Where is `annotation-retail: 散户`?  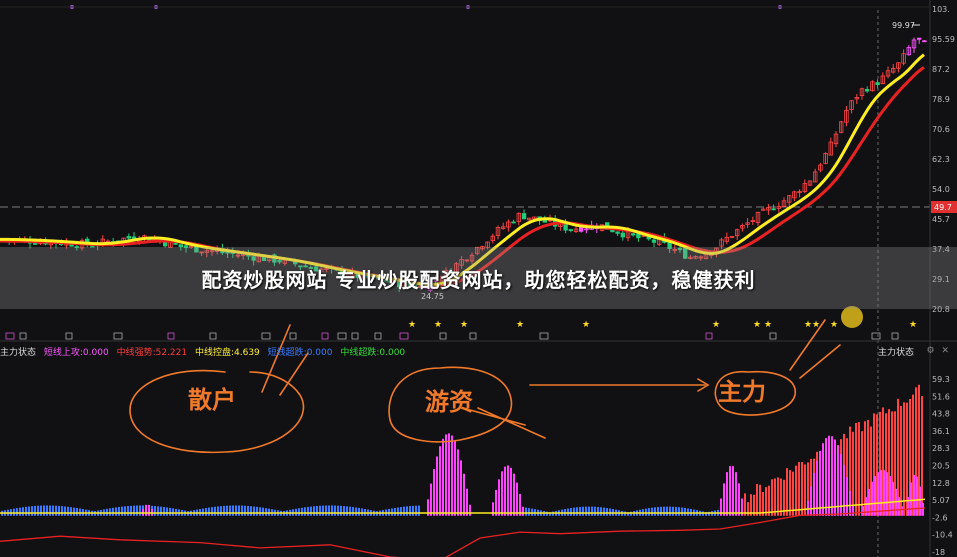
annotation-retail: 散户 is located at coordinates (212, 400).